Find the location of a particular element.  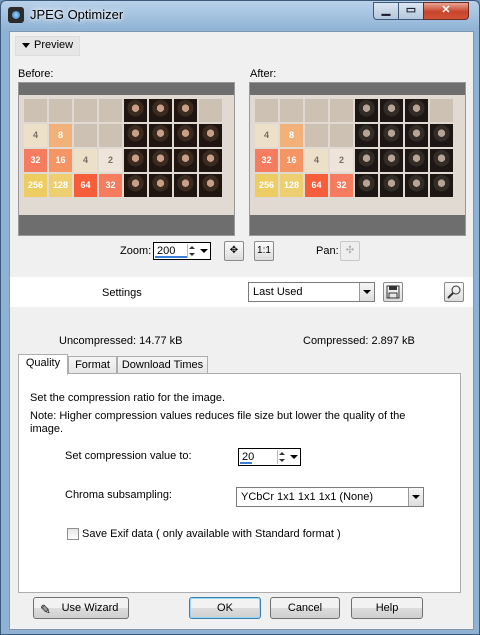

use-wizard-label: Use Wizard is located at coordinates (90, 608).